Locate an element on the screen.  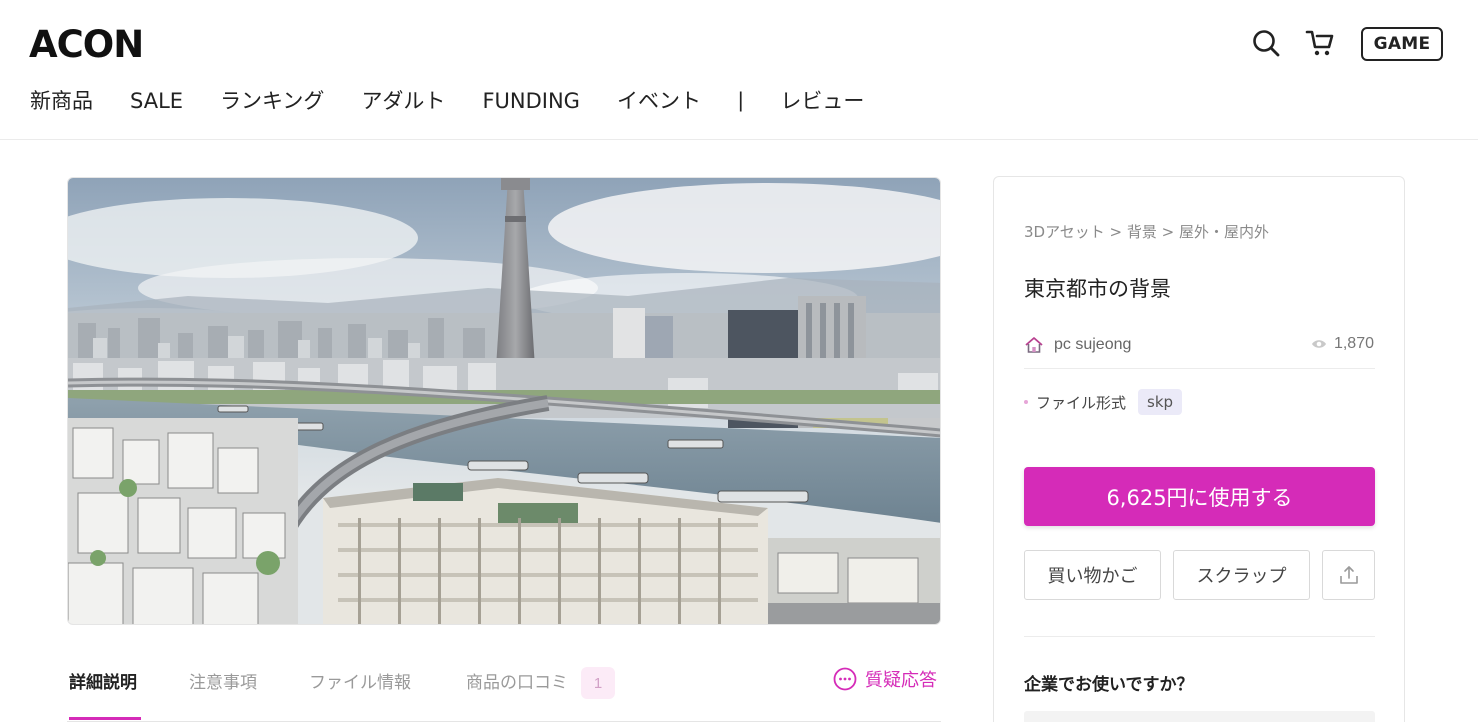
active-tab-indicator is located at coordinates (105, 718).